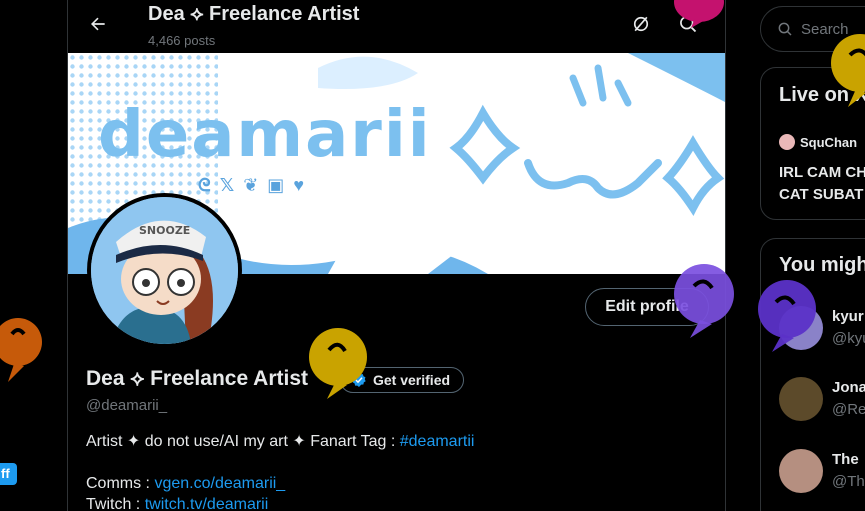  Describe the element at coordinates (115, 503) in the screenshot. I see `twitch-label: Twitch :` at that location.